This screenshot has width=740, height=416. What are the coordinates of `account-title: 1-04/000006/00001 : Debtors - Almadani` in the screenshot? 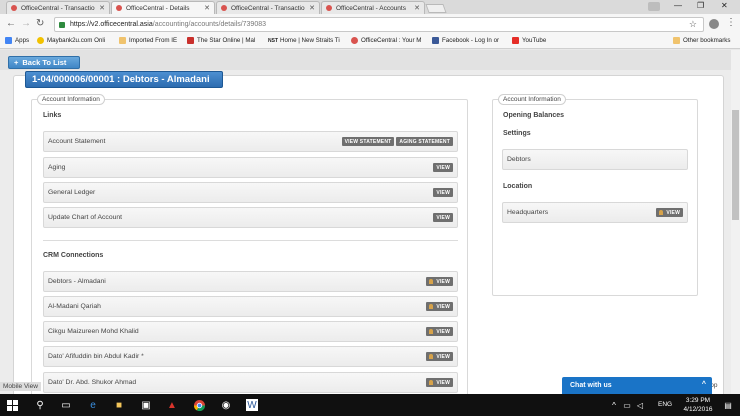 It's located at (124, 79).